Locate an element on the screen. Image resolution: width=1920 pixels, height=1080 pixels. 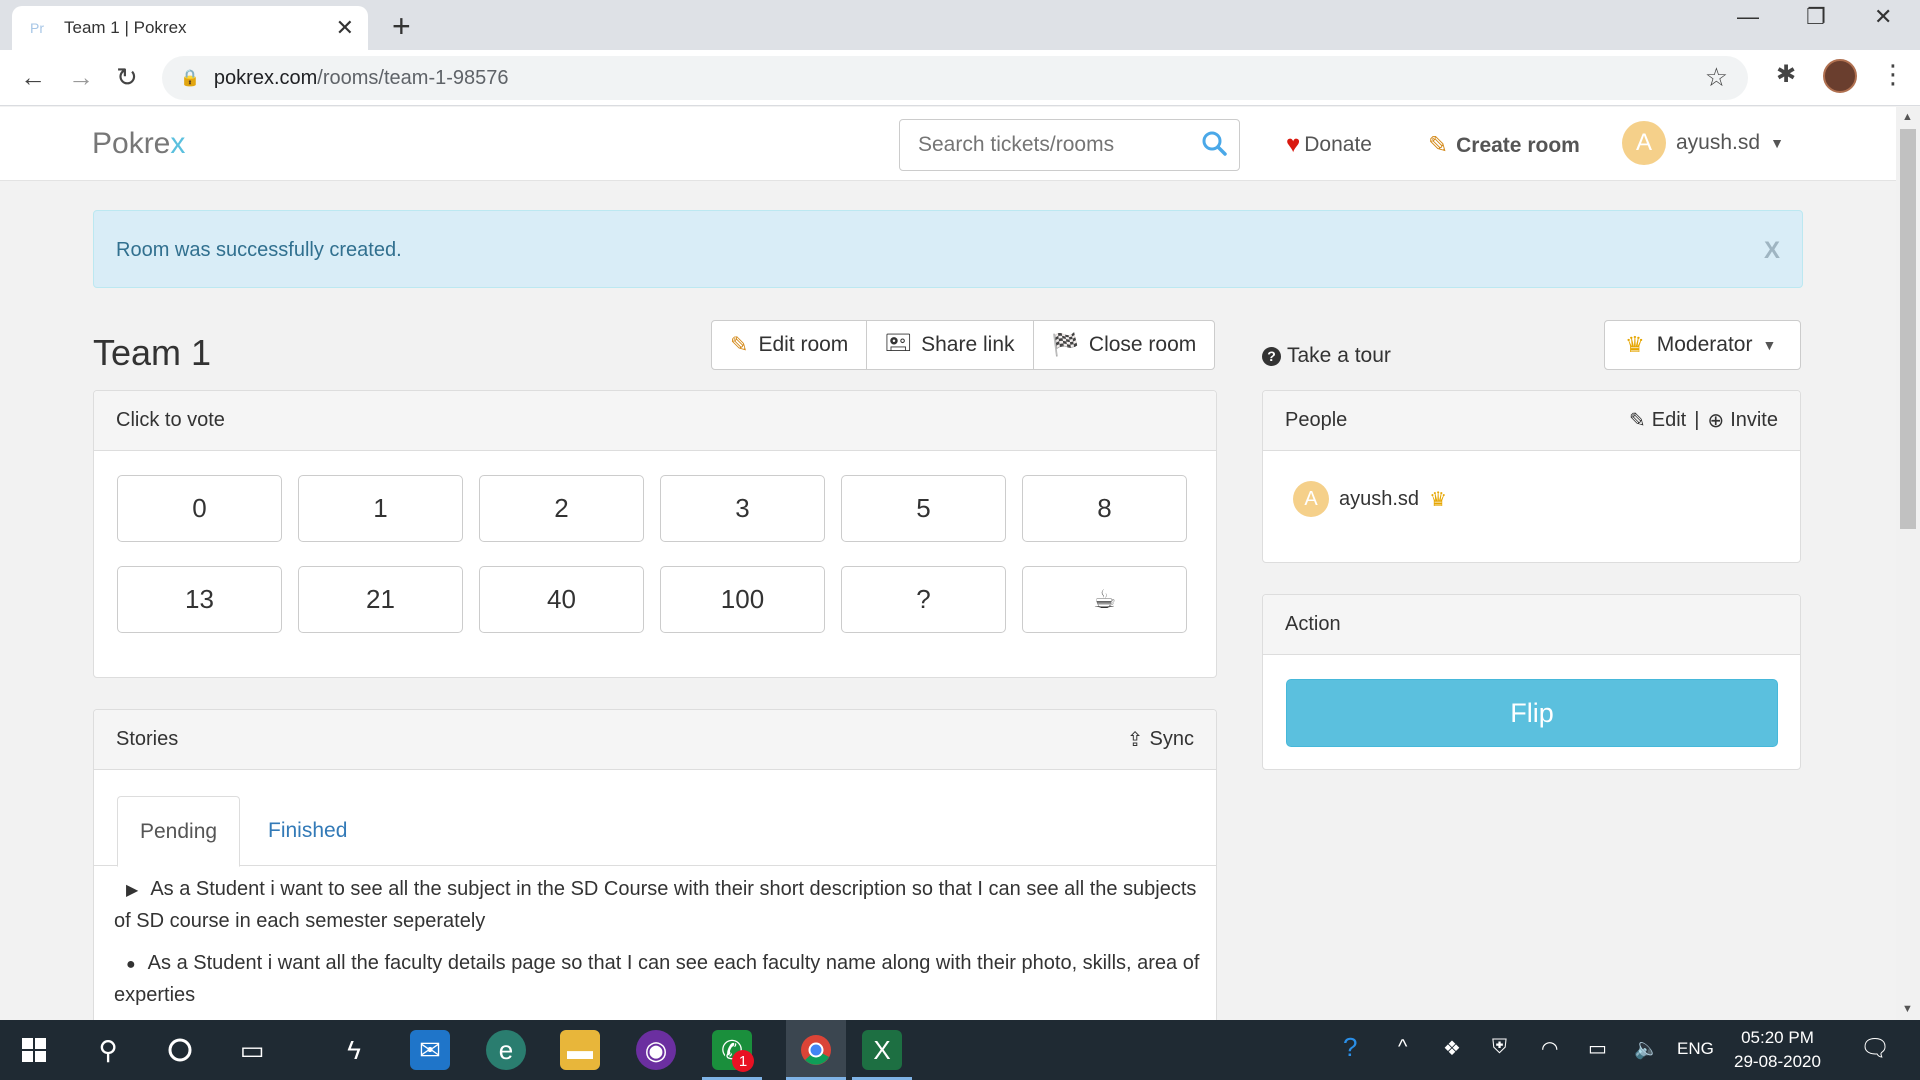
vote-card: 13 is located at coordinates (199, 599).